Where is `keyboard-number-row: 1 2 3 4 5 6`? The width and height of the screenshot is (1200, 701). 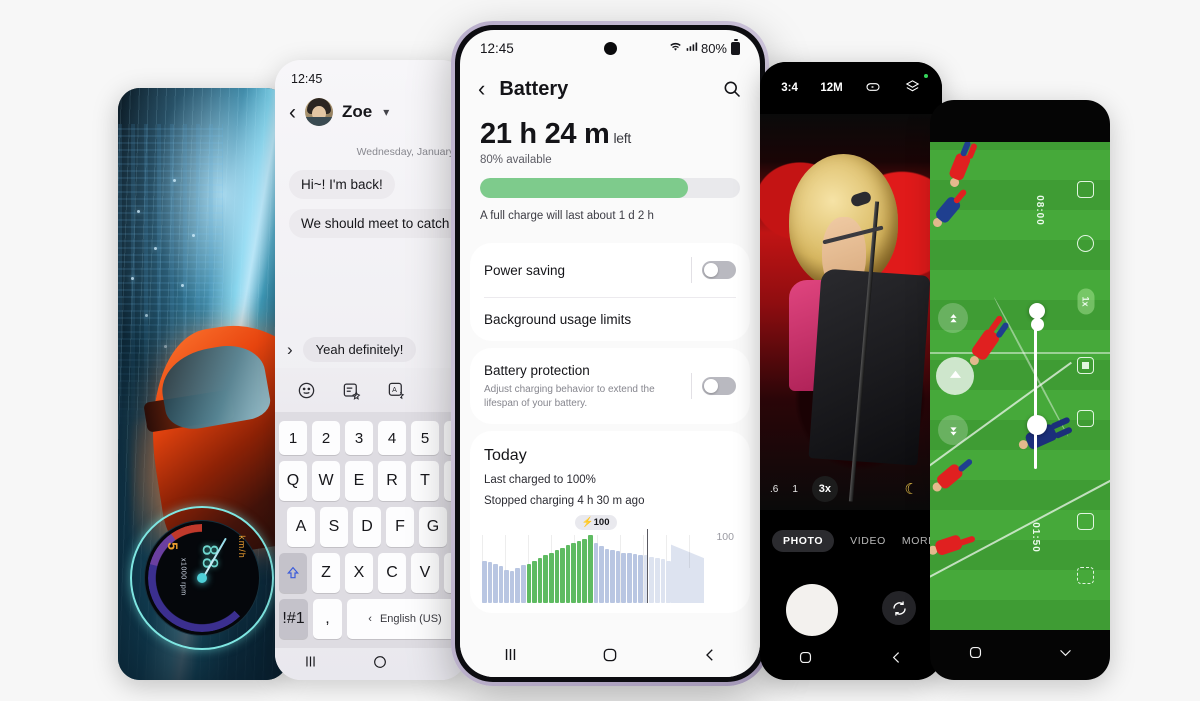 keyboard-number-row: 1 2 3 4 5 6 is located at coordinates (371, 438).